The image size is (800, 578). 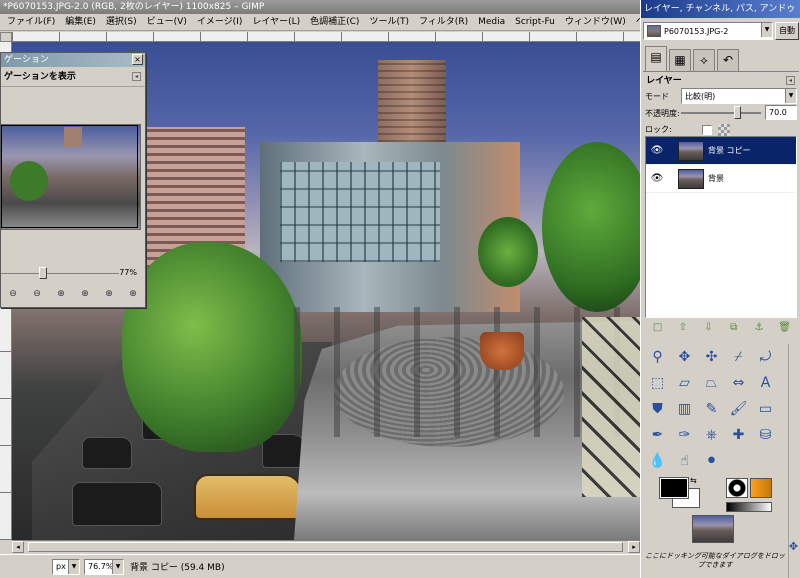 I want to click on layer-row: 👁 背景, so click(x=721, y=179).